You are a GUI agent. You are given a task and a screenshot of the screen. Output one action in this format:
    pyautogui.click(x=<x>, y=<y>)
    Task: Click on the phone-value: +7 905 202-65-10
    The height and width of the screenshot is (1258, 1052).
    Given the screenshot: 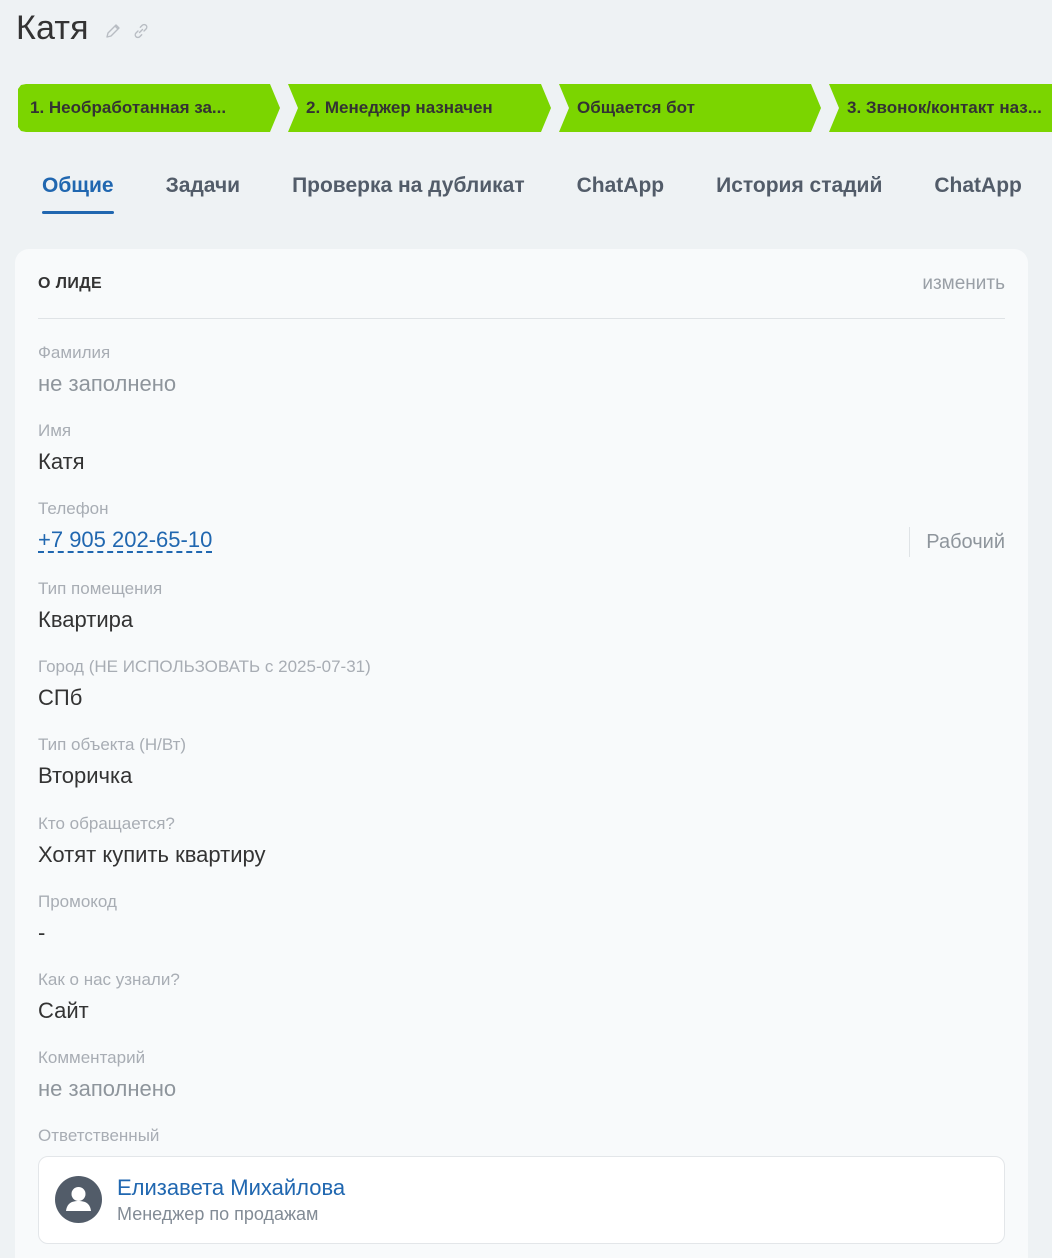 What is the action you would take?
    pyautogui.click(x=125, y=540)
    